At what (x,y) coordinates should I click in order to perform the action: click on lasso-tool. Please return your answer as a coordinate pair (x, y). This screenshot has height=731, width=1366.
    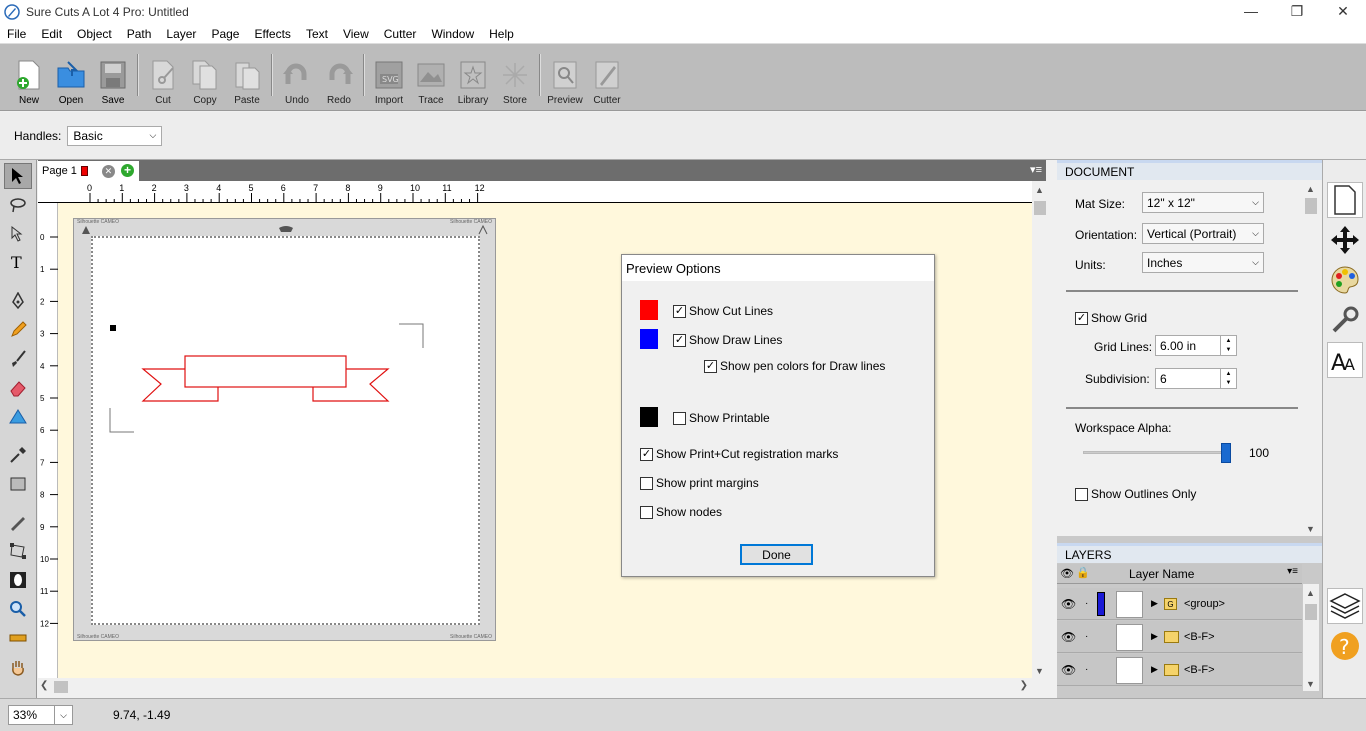
    Looking at the image, I should click on (18, 205).